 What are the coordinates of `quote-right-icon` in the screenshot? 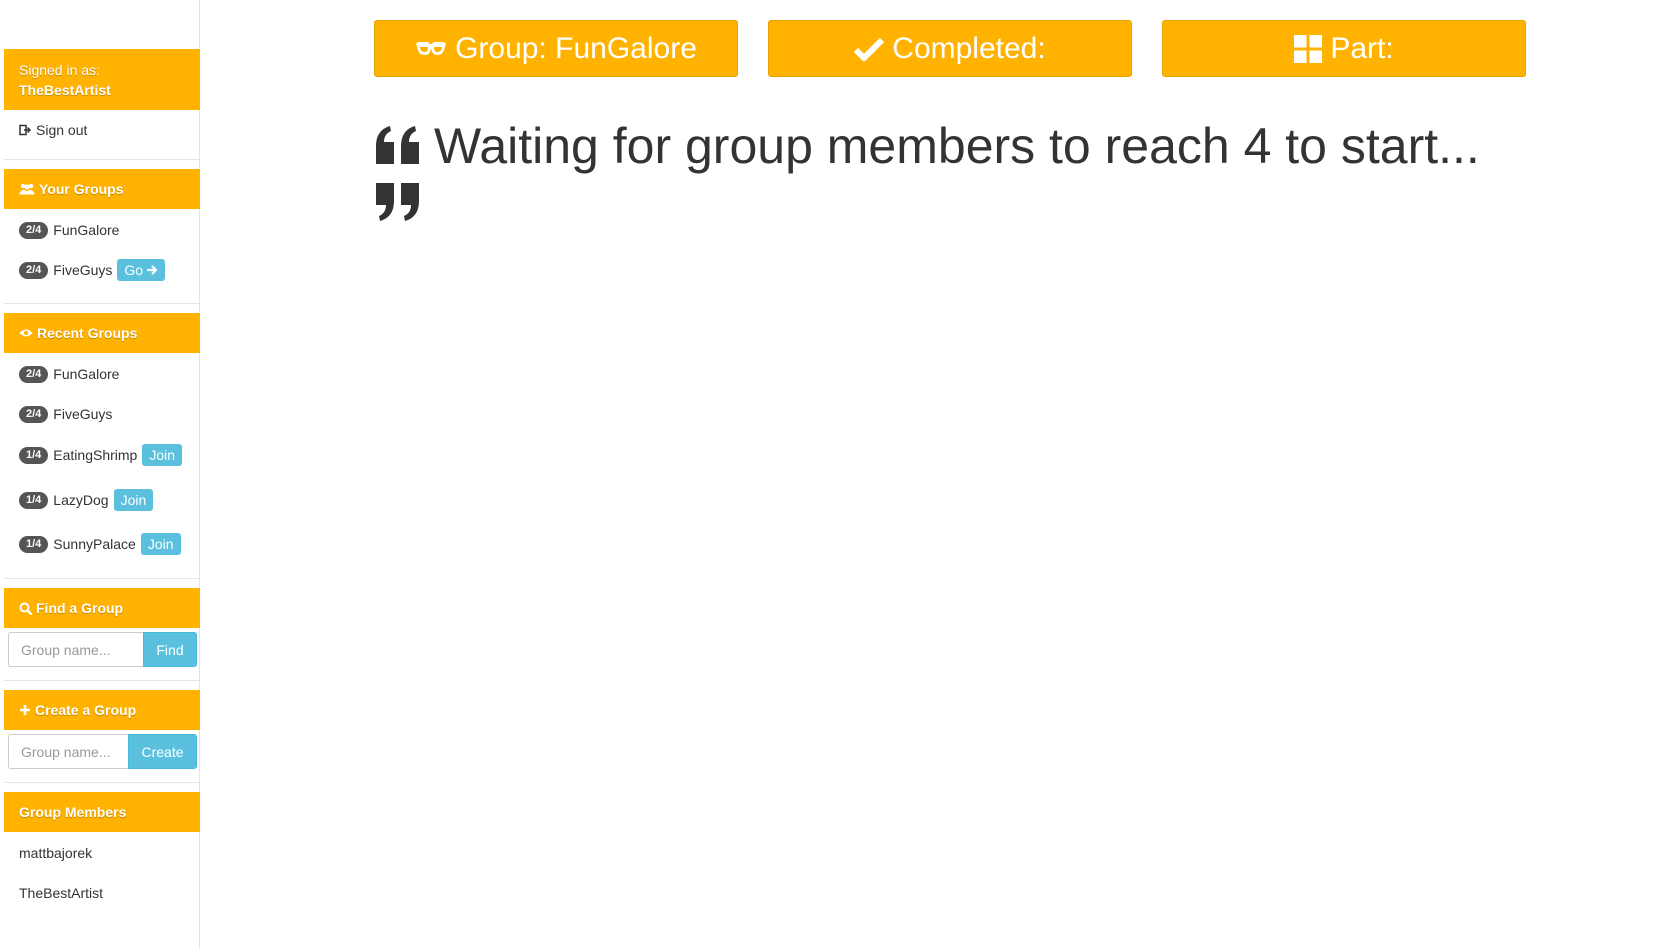 It's located at (397, 202).